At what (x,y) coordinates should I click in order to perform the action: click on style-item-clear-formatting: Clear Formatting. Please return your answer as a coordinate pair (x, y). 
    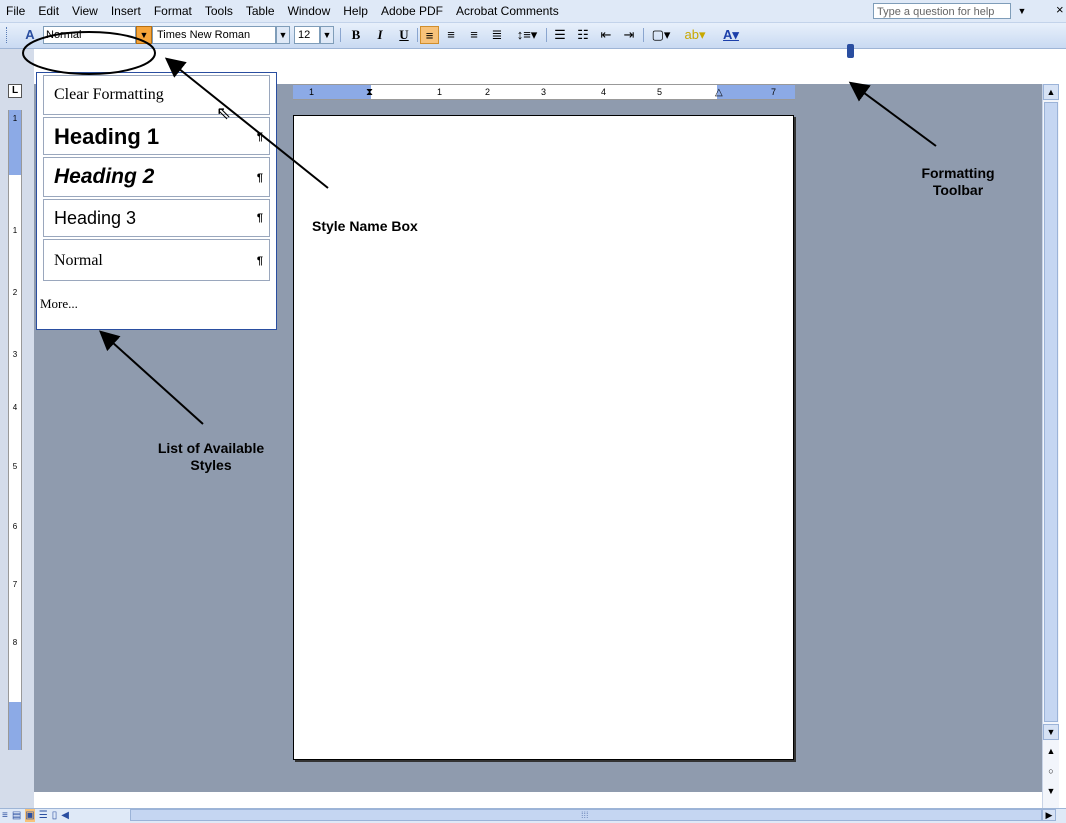
    Looking at the image, I should click on (156, 95).